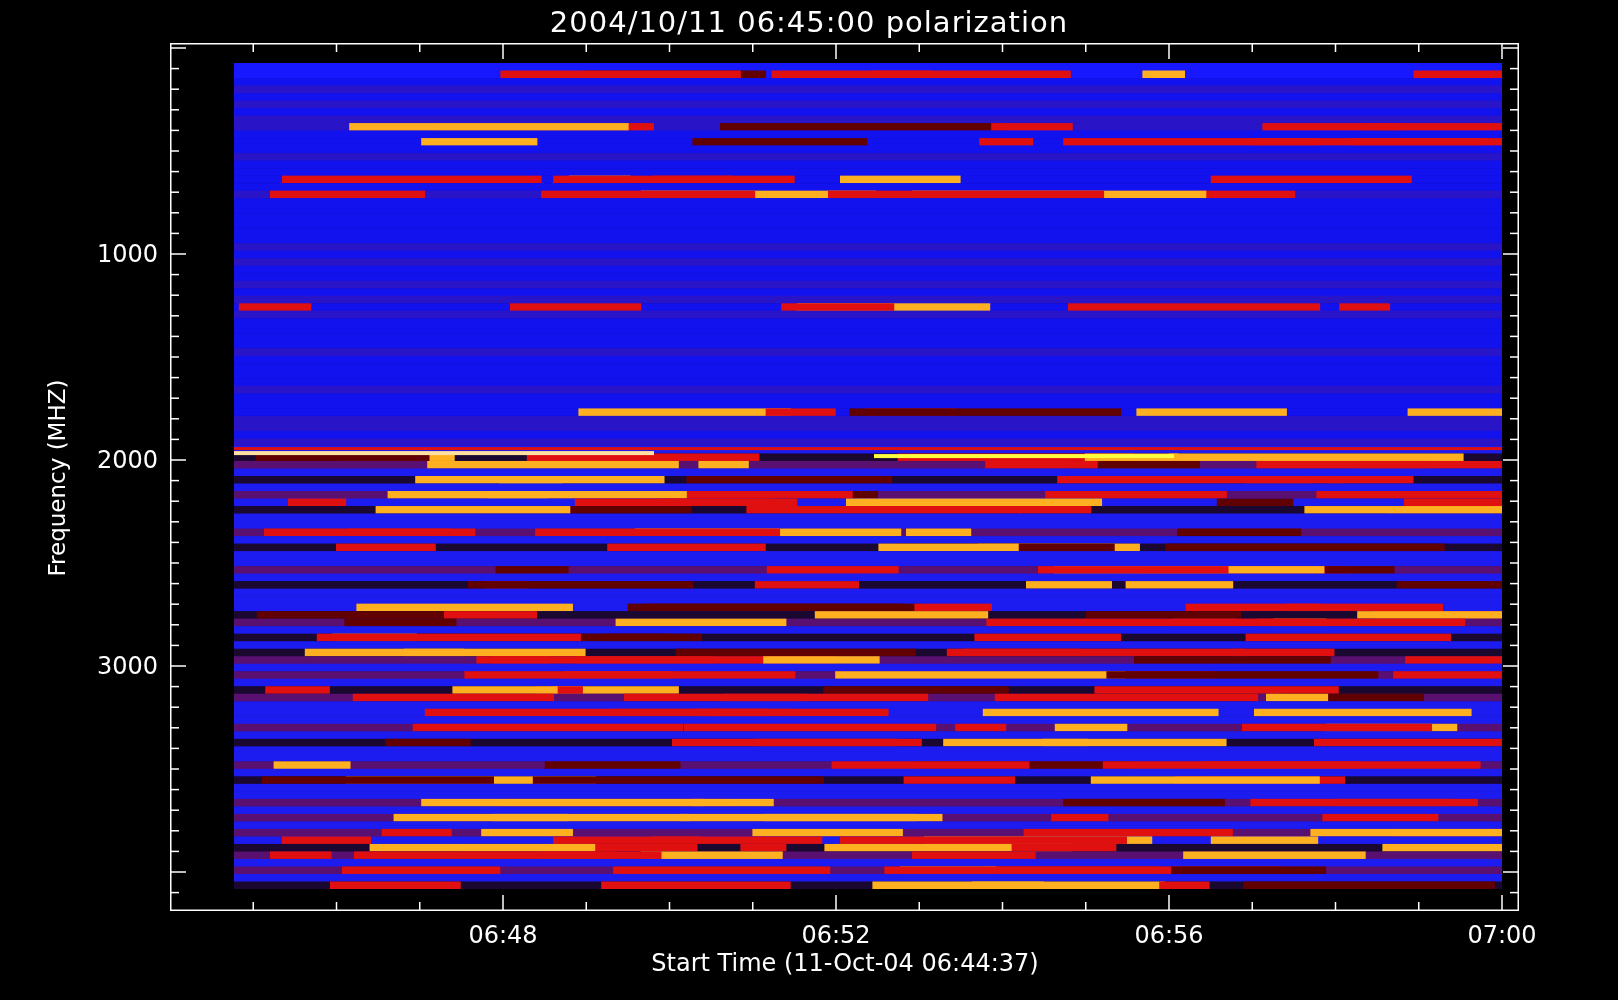  I want to click on x-tick-label: 06:56, so click(1169, 935).